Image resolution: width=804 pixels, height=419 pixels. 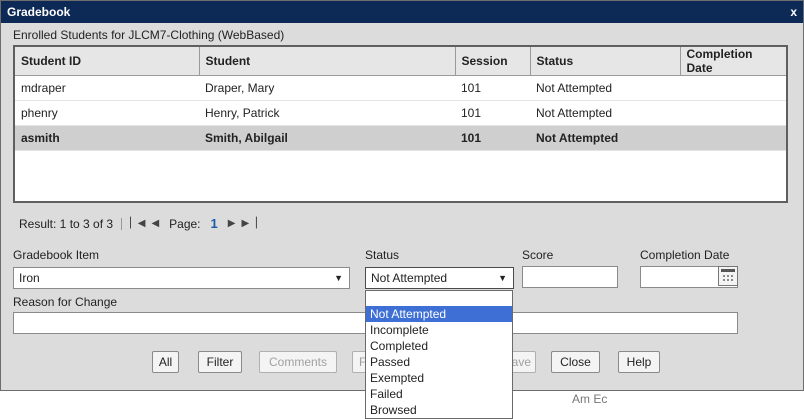 What do you see at coordinates (538, 255) in the screenshot?
I see `score-label: Score` at bounding box center [538, 255].